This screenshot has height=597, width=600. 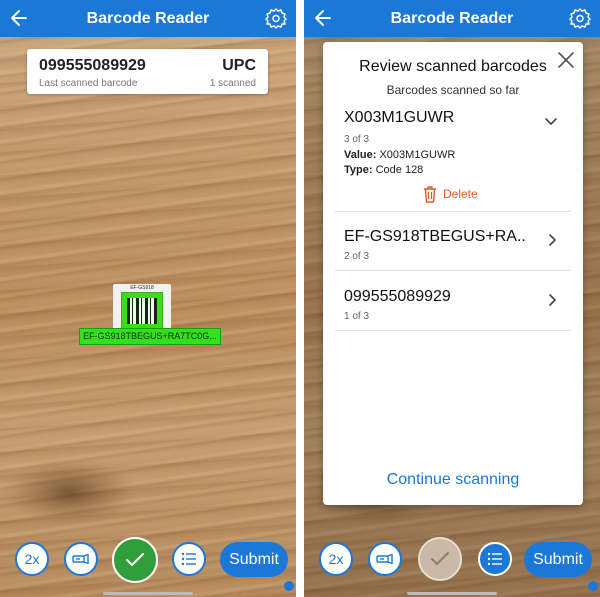 I want to click on list-item: 099555089929 1 of 3, so click(x=453, y=308).